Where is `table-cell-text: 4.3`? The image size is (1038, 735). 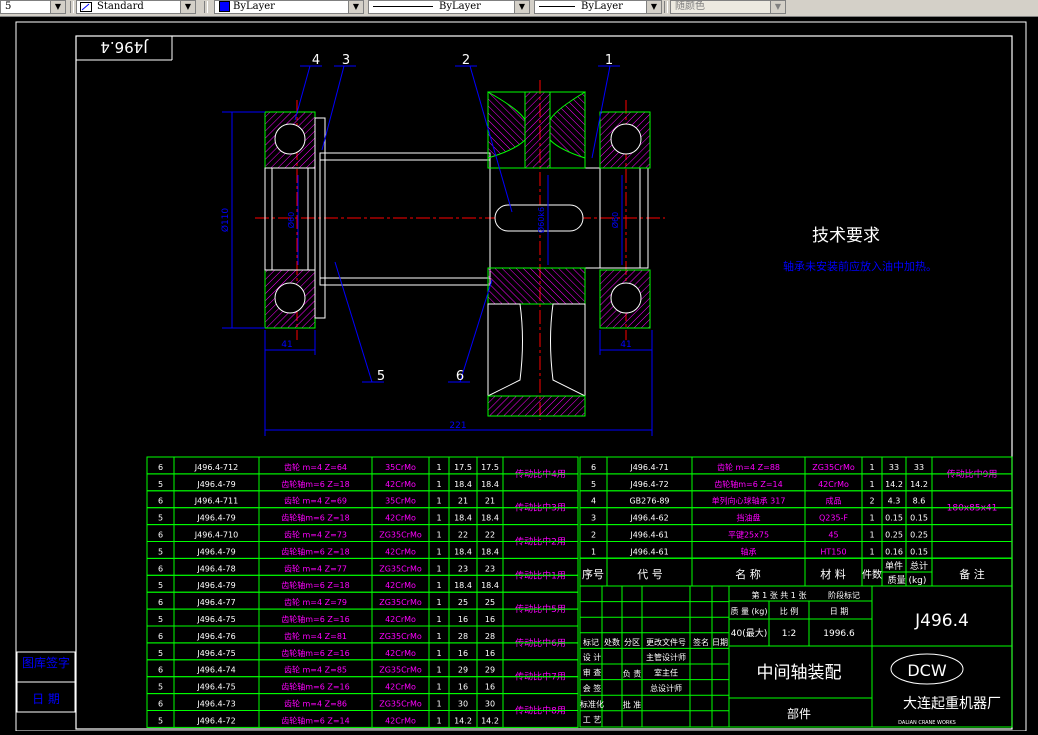 table-cell-text: 4.3 is located at coordinates (894, 501).